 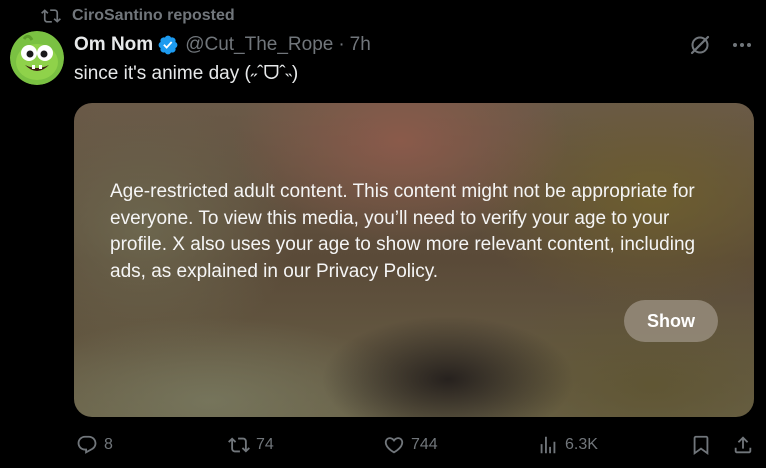 I want to click on tweet-action-bar: 8 74 744 6.3K, so click(x=383, y=447).